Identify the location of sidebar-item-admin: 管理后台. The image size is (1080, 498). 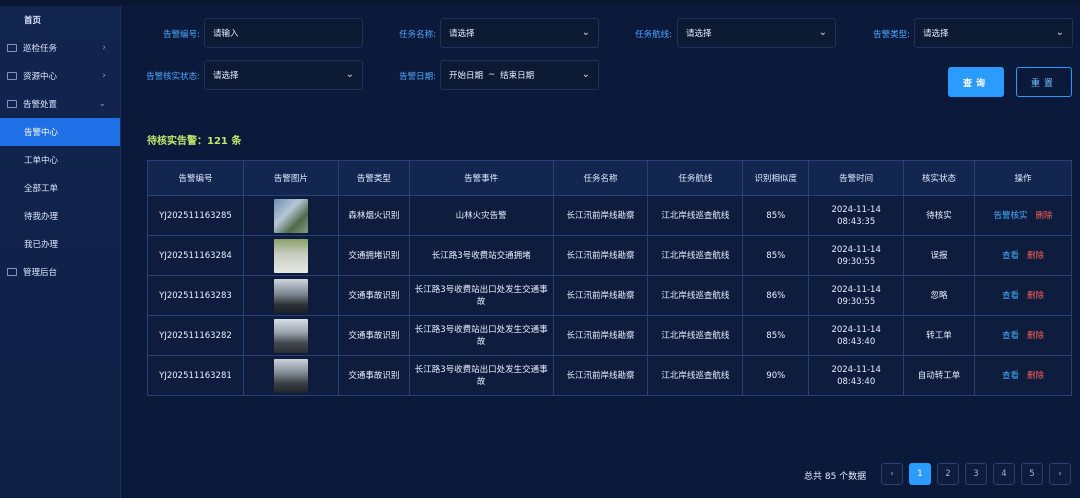
(60, 272).